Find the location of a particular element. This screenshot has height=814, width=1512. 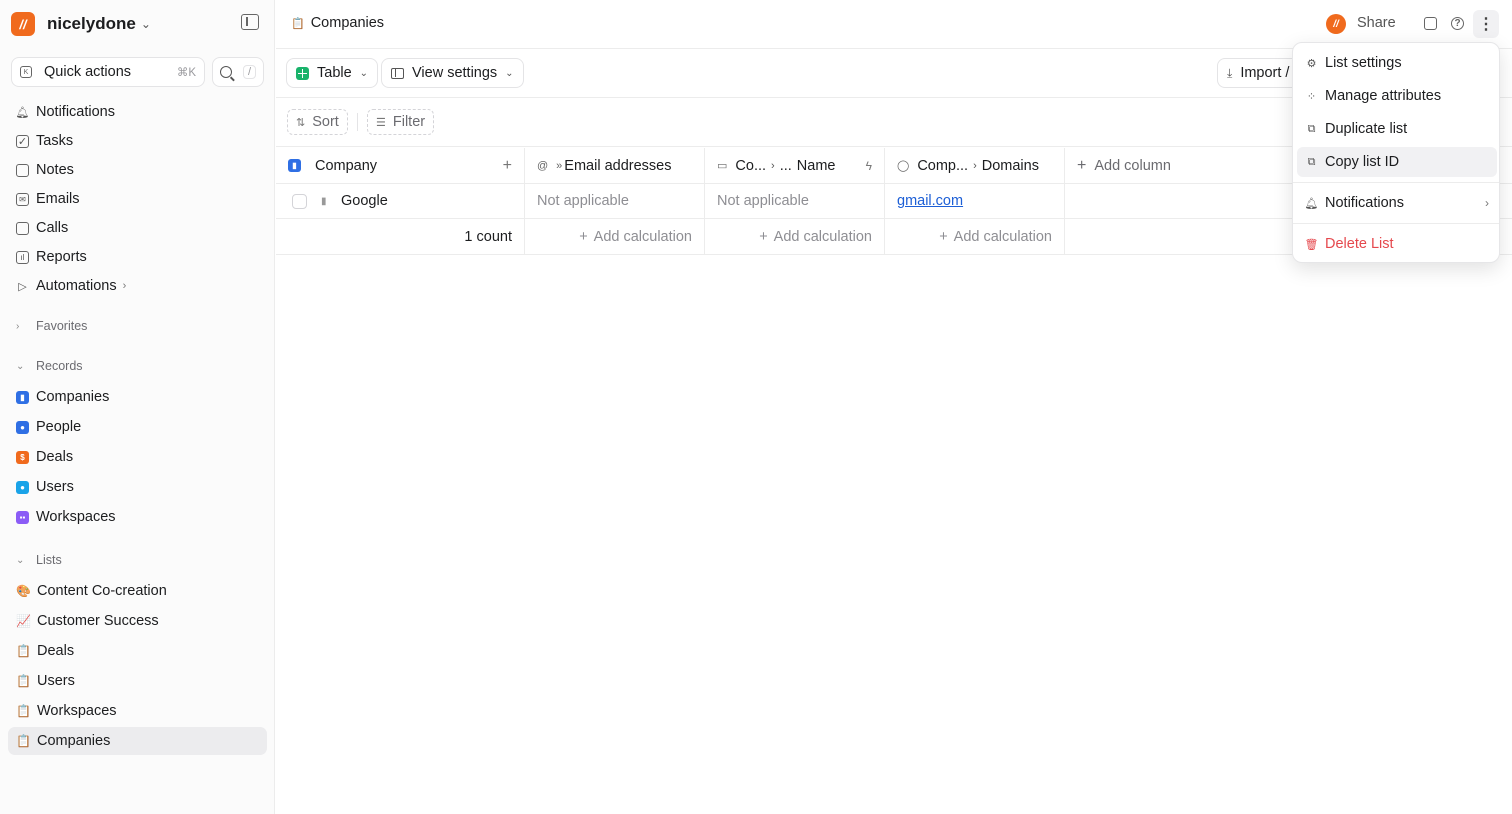

section-lists: ⌄ Lists is located at coordinates (39, 560).